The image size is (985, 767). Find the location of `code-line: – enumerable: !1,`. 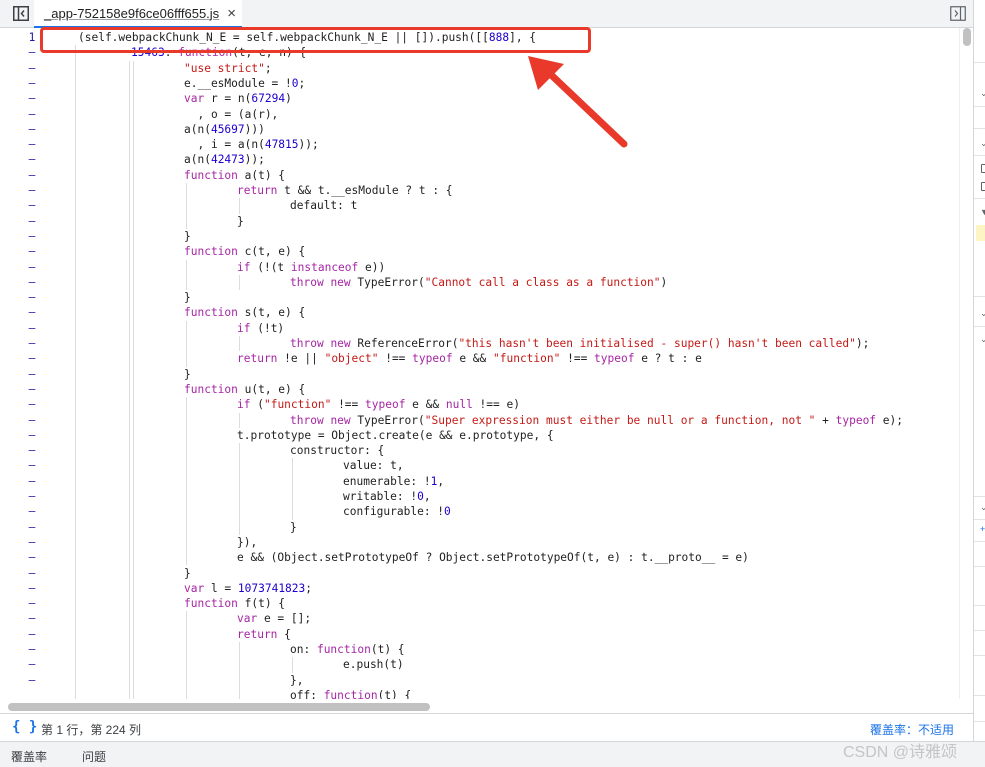

code-line: – enumerable: !1, is located at coordinates (486, 481).